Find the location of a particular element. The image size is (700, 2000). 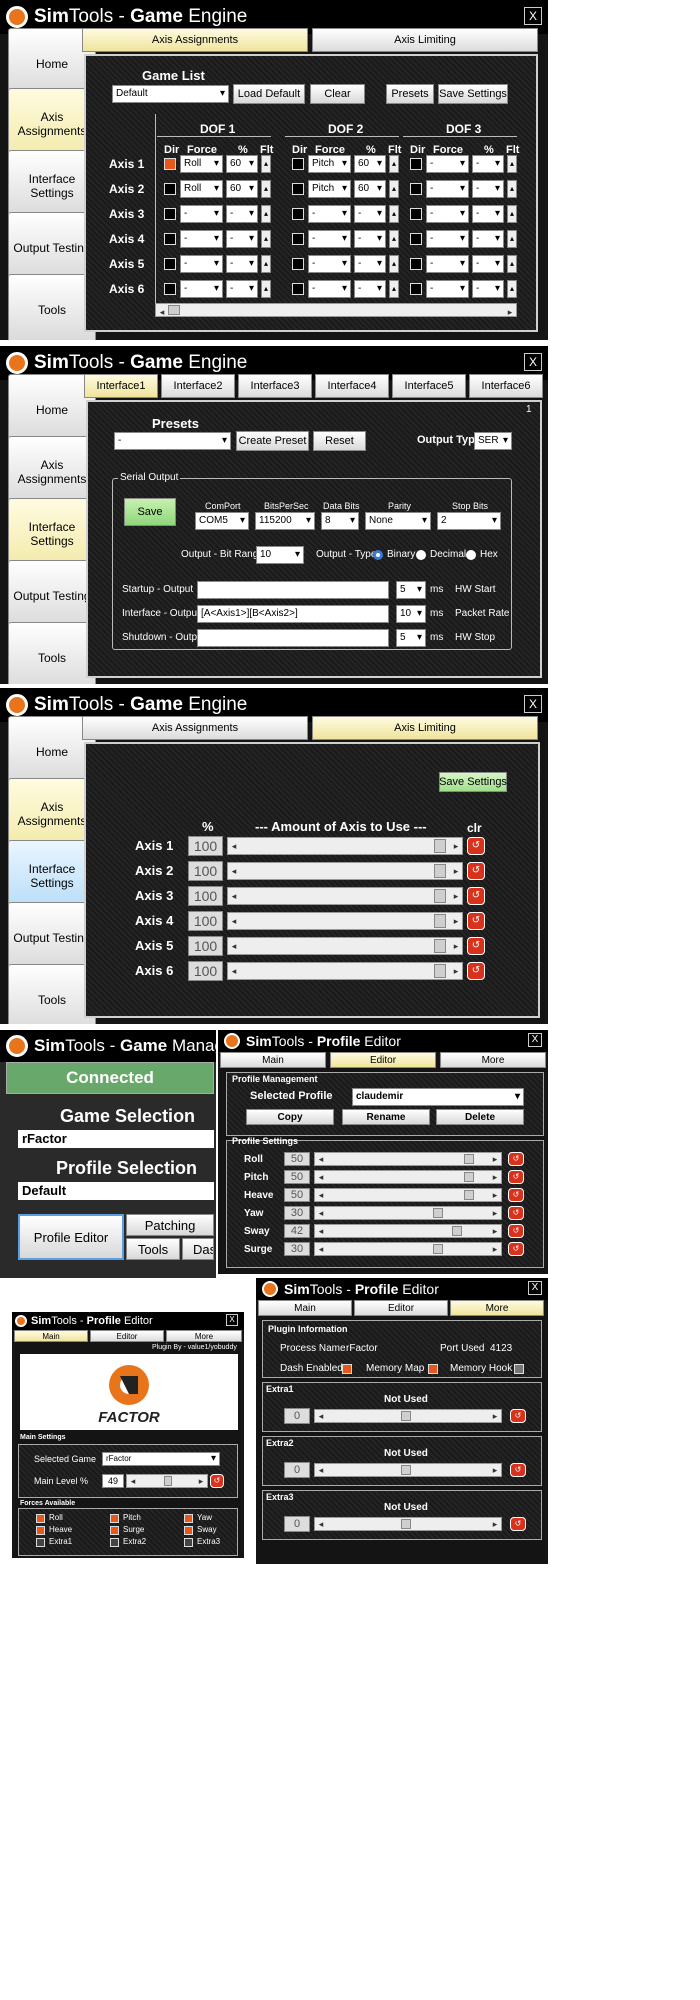

load-default-button: Load Default is located at coordinates (269, 94).